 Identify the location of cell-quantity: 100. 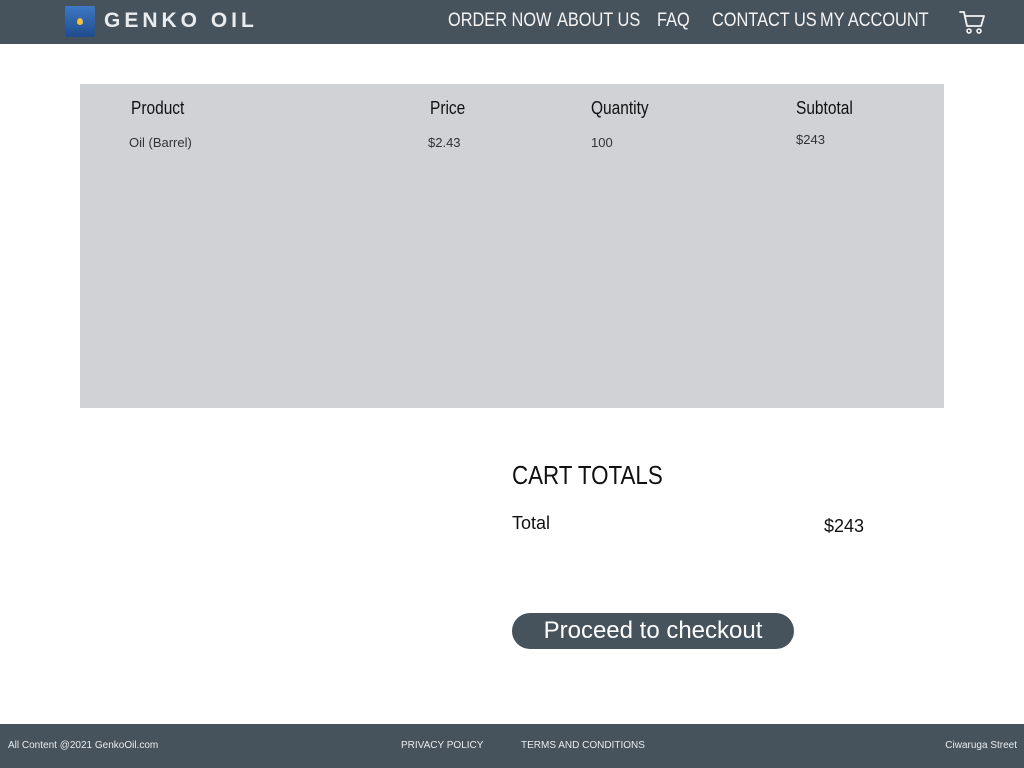
(602, 142).